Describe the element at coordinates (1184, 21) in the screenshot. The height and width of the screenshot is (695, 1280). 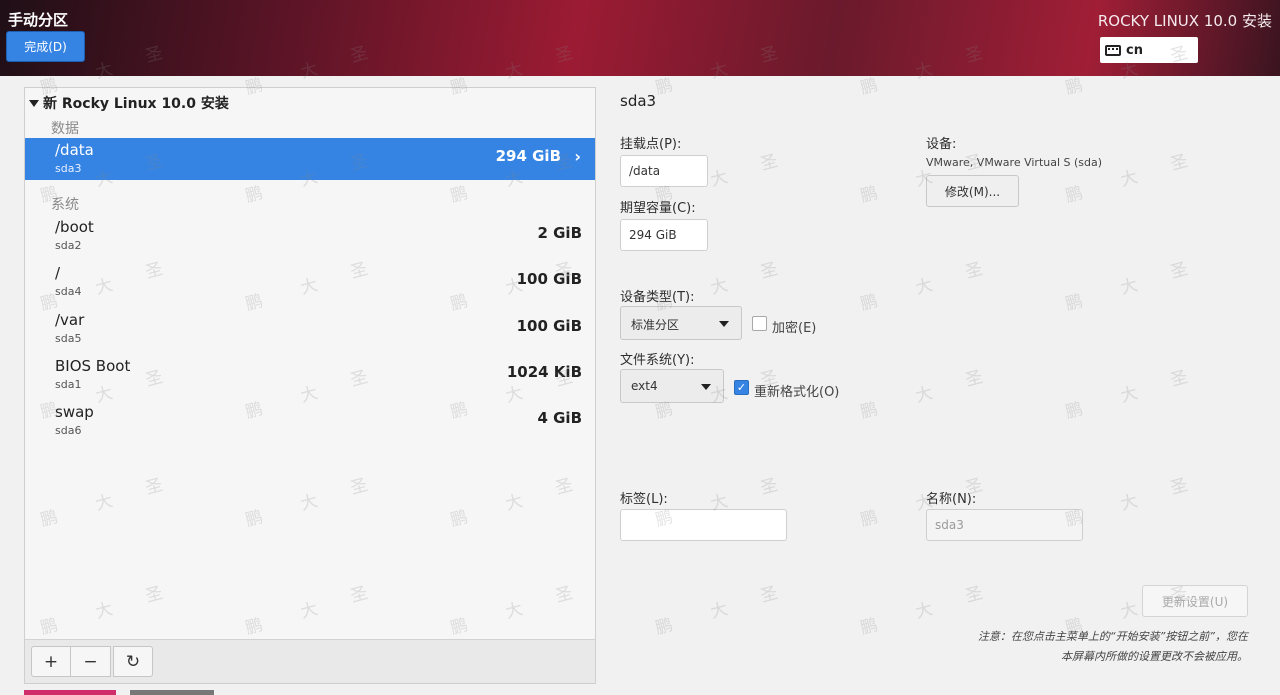
I see `distro-title: ROCKY LINUX 10.0 安装` at that location.